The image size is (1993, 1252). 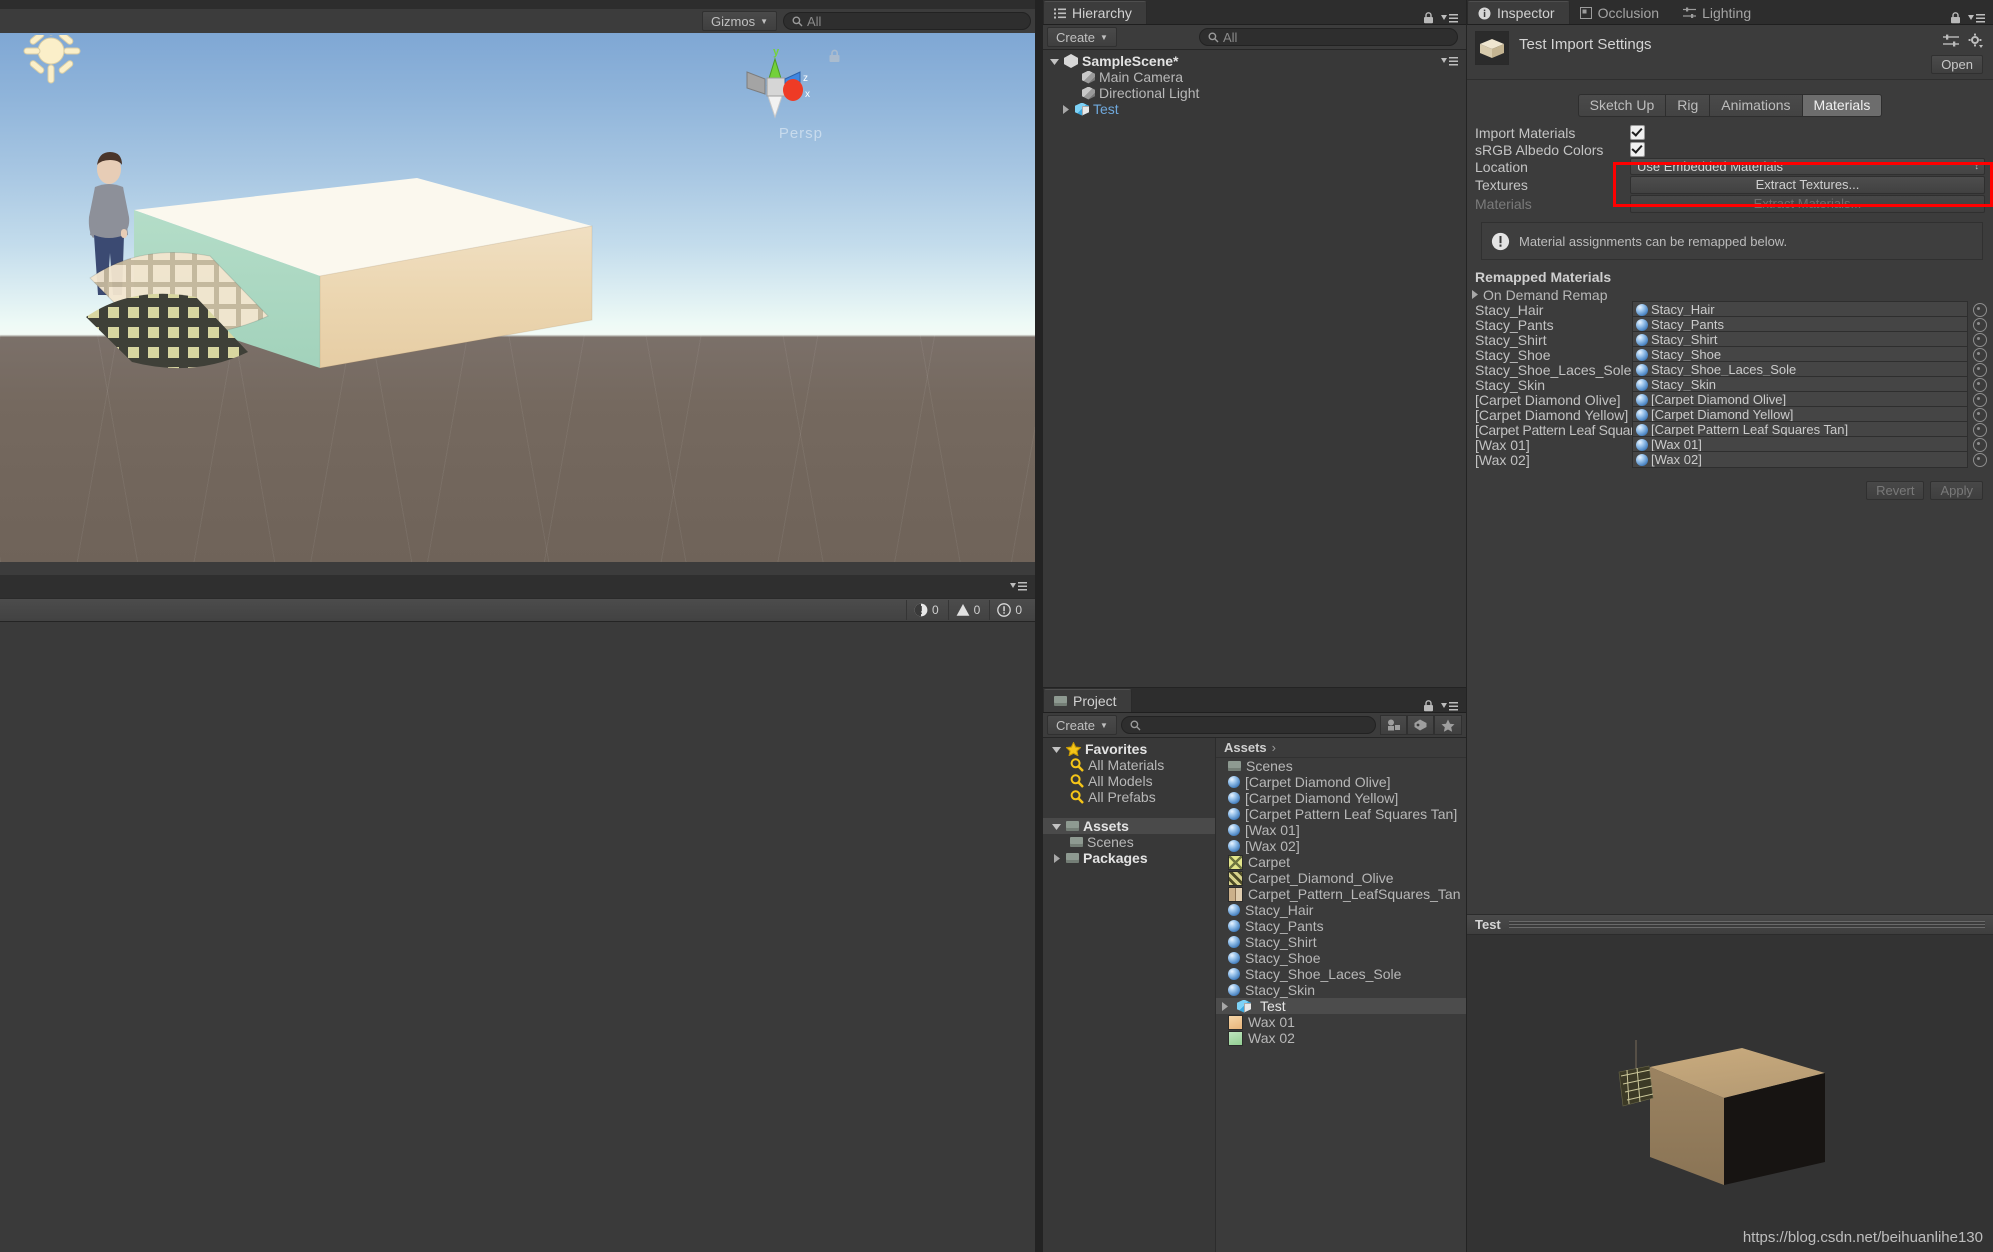 I want to click on tab-materials: Materials, so click(x=1842, y=105).